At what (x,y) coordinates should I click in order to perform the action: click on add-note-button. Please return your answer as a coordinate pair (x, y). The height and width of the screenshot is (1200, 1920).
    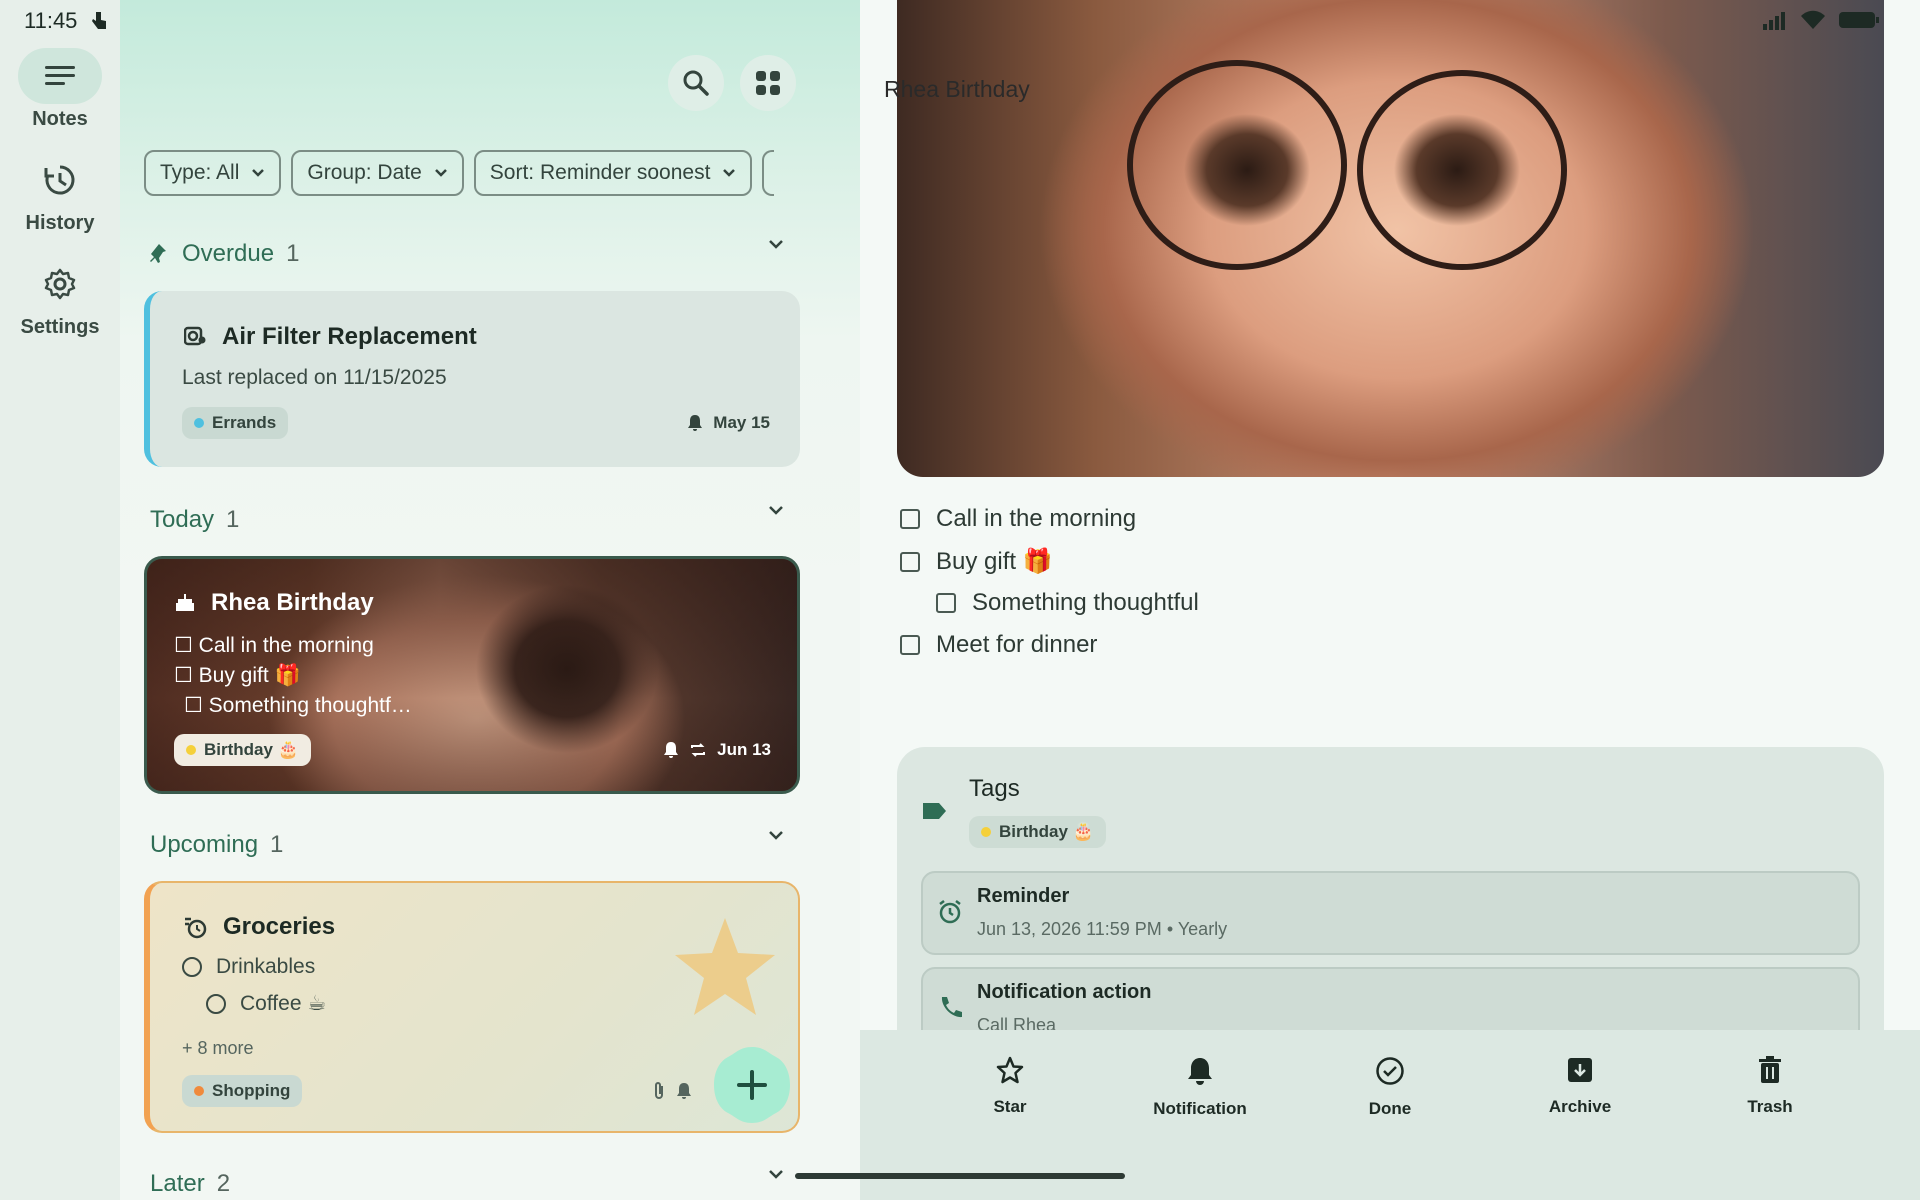
    Looking at the image, I should click on (752, 1085).